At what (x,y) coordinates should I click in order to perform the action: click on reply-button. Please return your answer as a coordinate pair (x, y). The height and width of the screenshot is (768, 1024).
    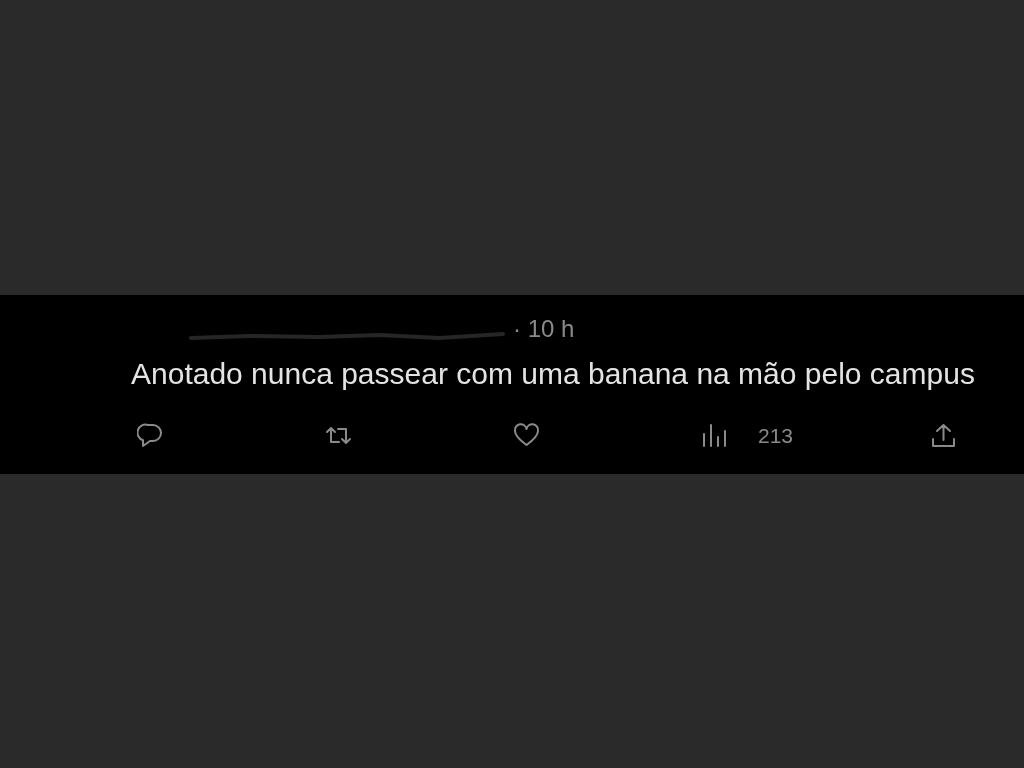
    Looking at the image, I should click on (150, 435).